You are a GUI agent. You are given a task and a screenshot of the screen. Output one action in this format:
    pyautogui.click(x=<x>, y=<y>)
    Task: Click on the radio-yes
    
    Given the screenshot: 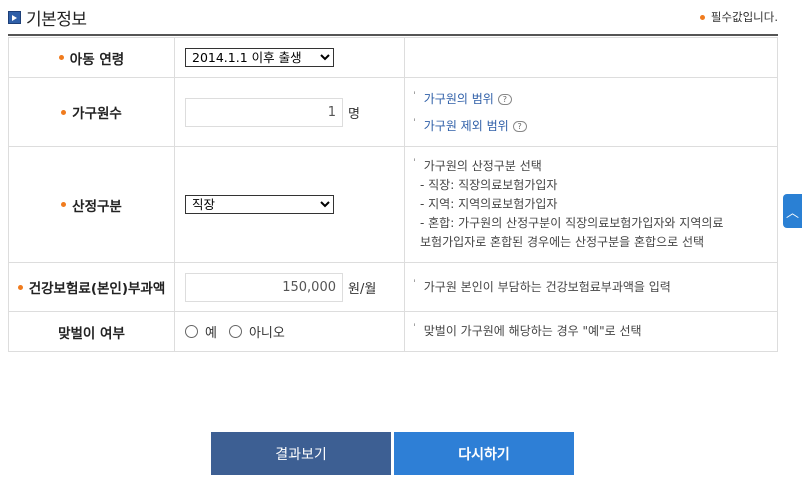 What is the action you would take?
    pyautogui.click(x=191, y=331)
    